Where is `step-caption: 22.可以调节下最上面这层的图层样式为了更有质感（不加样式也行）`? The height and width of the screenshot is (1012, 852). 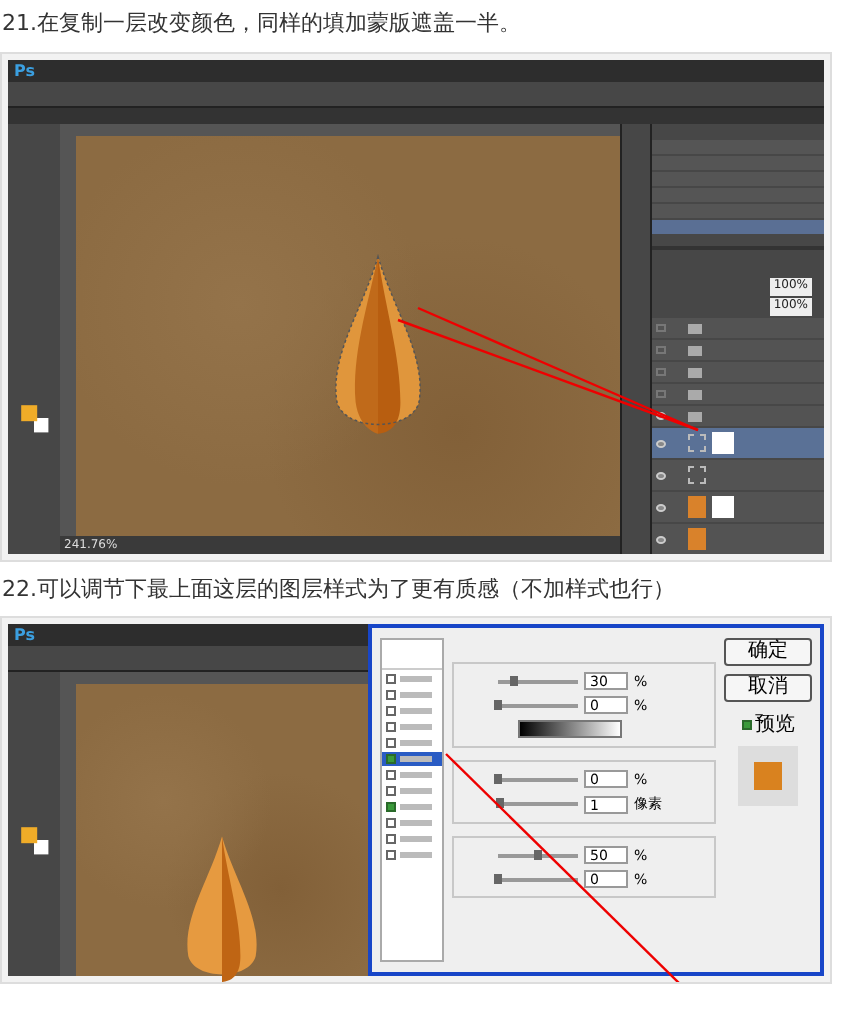
step-caption: 22.可以调节下最上面这层的图层样式为了更有质感（不加样式也行） is located at coordinates (338, 590).